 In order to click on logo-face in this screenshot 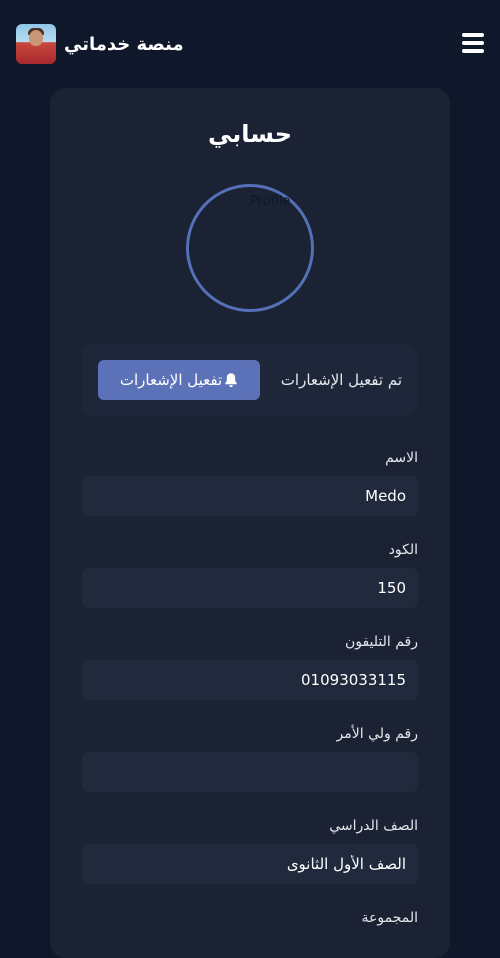, I will do `click(36, 38)`.